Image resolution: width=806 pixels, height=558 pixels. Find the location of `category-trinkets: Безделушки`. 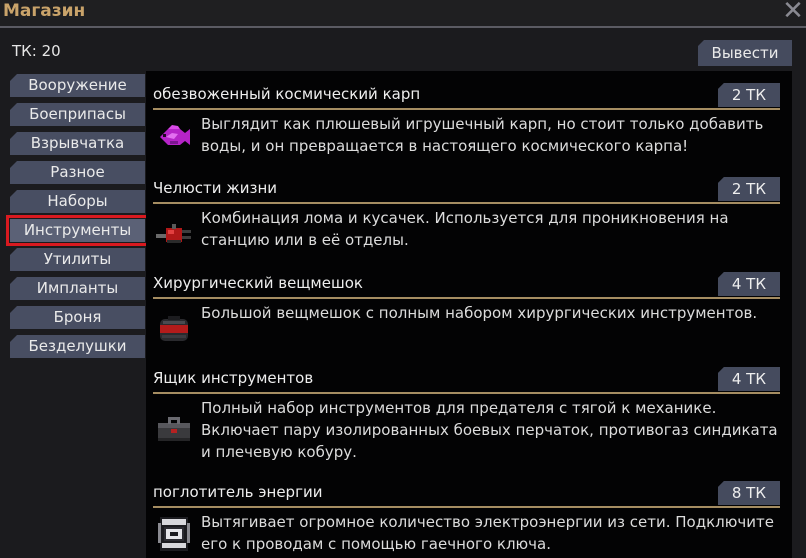

category-trinkets: Безделушки is located at coordinates (77, 346).